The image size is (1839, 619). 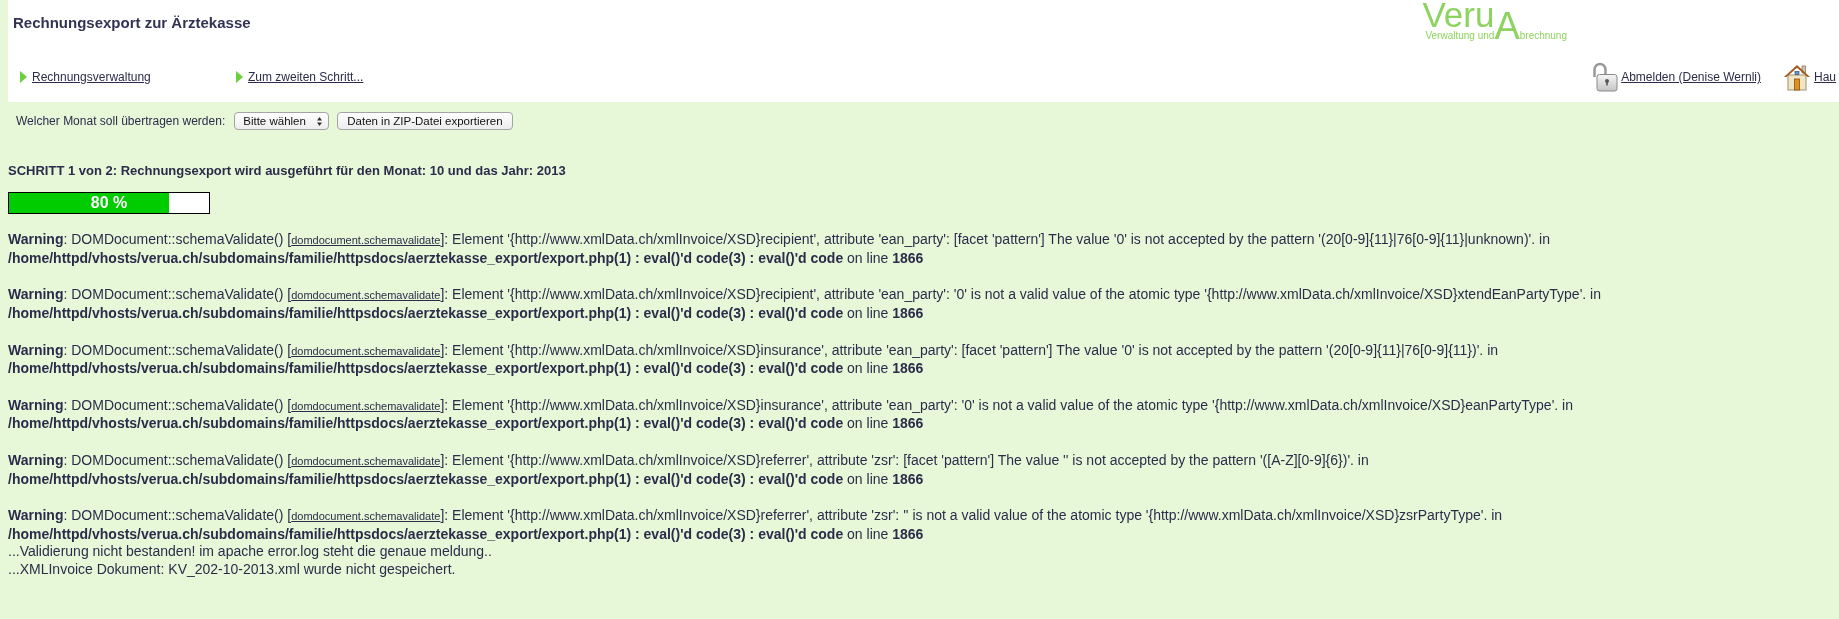 I want to click on export-button: Daten in ZIP-Datei exportieren, so click(x=425, y=121).